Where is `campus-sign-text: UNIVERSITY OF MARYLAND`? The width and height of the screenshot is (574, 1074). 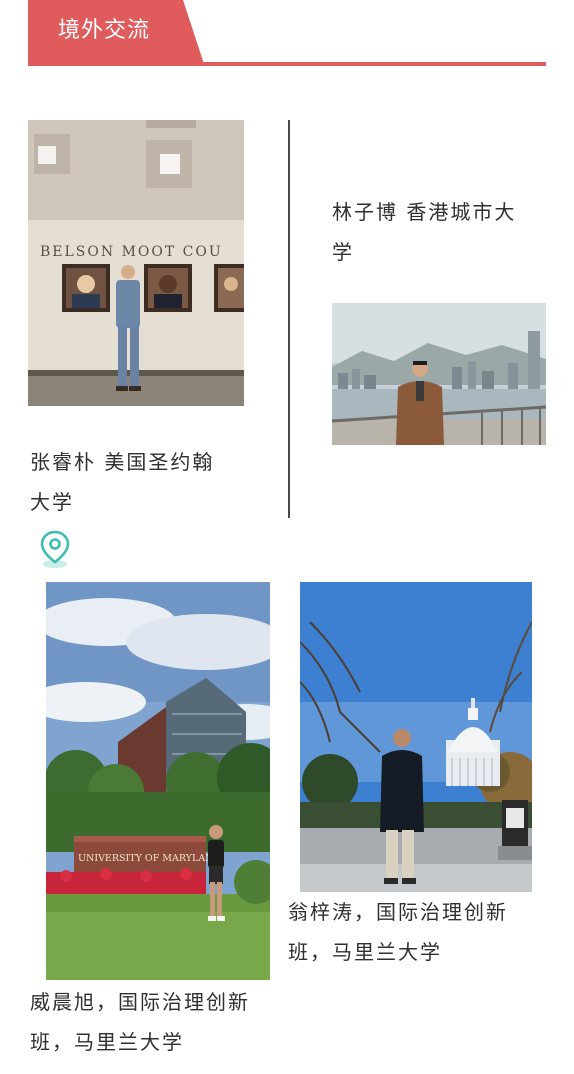 campus-sign-text: UNIVERSITY OF MARYLAND is located at coordinates (150, 858).